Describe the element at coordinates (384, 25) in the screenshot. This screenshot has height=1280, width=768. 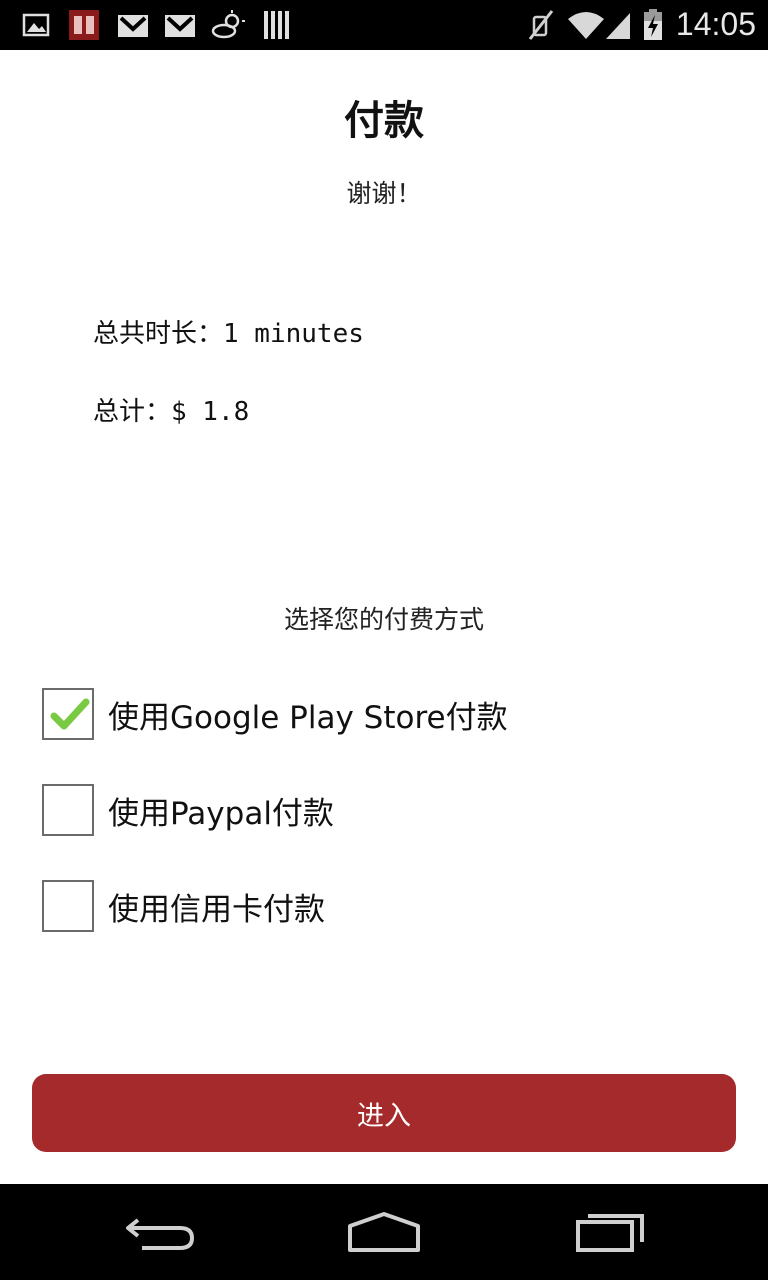
I see `status-bar: 14:05` at that location.